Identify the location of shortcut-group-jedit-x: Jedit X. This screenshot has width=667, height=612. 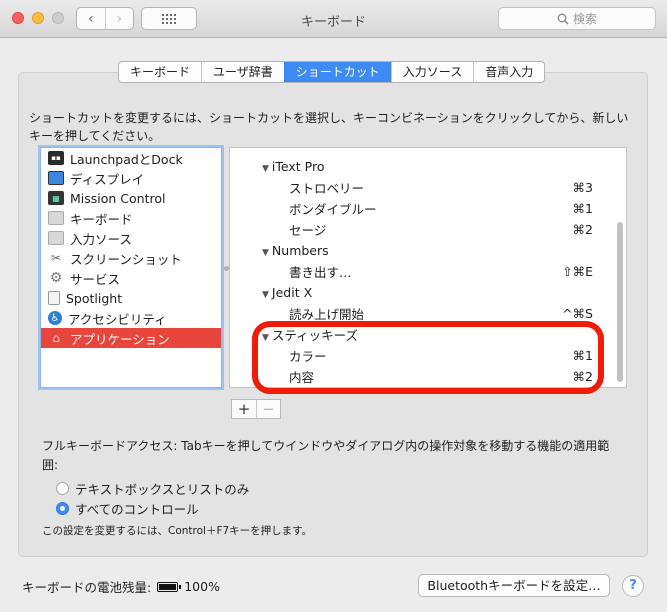
(422, 292).